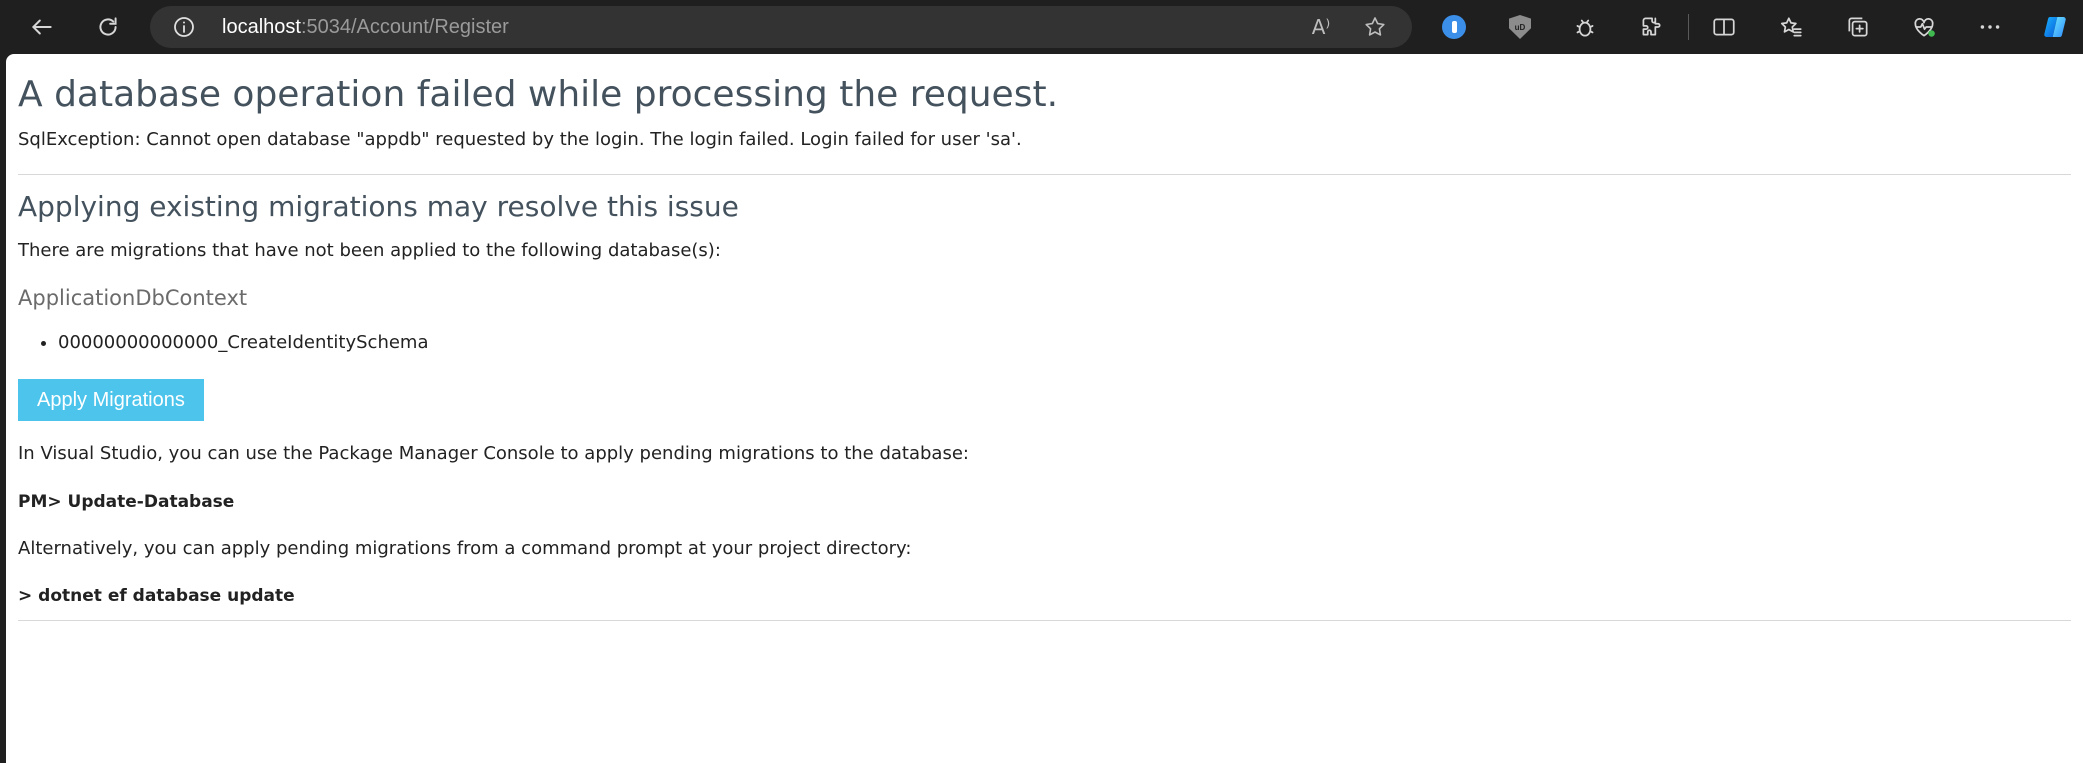 Image resolution: width=2083 pixels, height=763 pixels. Describe the element at coordinates (126, 502) in the screenshot. I see `pm-console-command: PM> Update-Database` at that location.